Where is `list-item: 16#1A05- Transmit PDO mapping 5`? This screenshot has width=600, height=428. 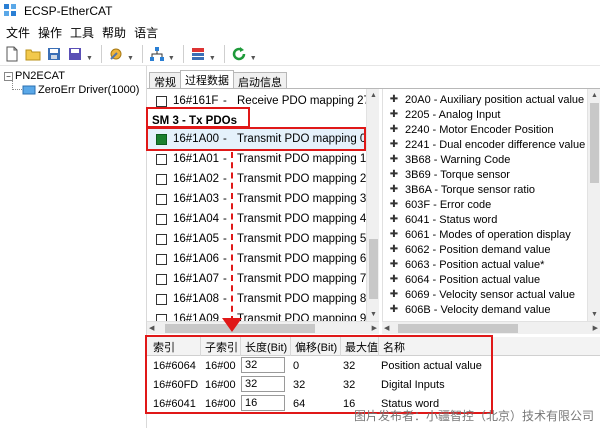
list-item: 16#1A05- Transmit PDO mapping 5 is located at coordinates (263, 239).